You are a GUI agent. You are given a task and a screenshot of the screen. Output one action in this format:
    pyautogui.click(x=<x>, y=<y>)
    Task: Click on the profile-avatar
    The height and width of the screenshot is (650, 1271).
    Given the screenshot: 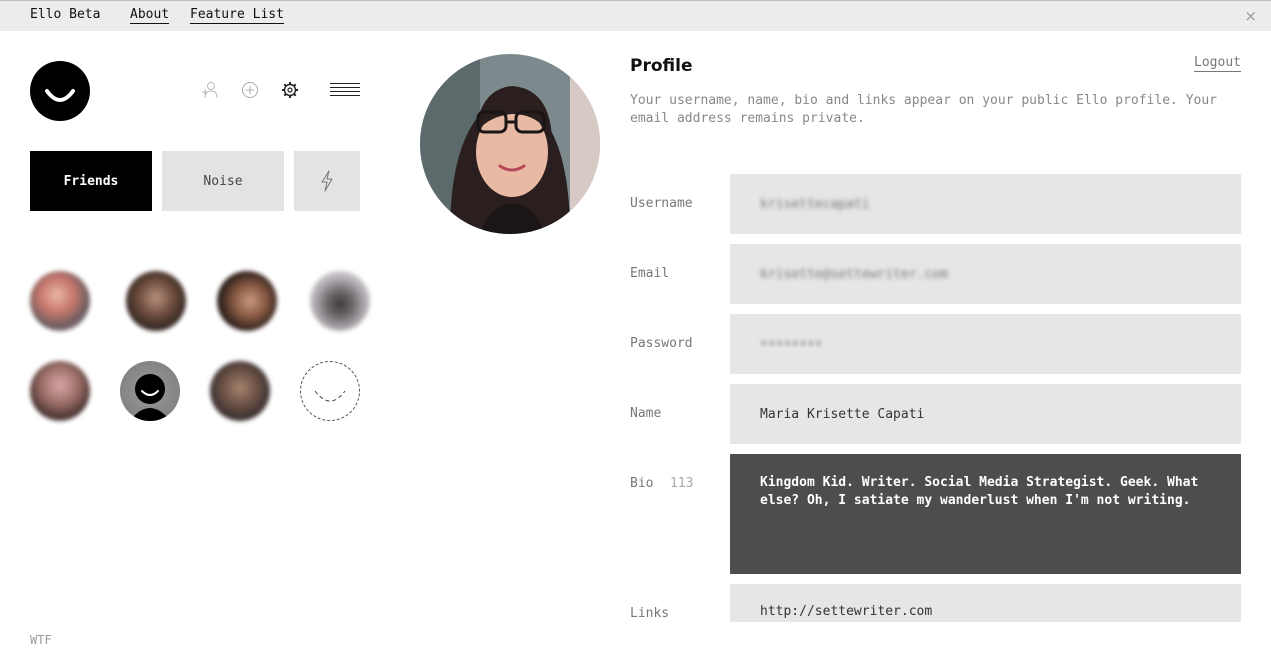 What is the action you would take?
    pyautogui.click(x=510, y=144)
    